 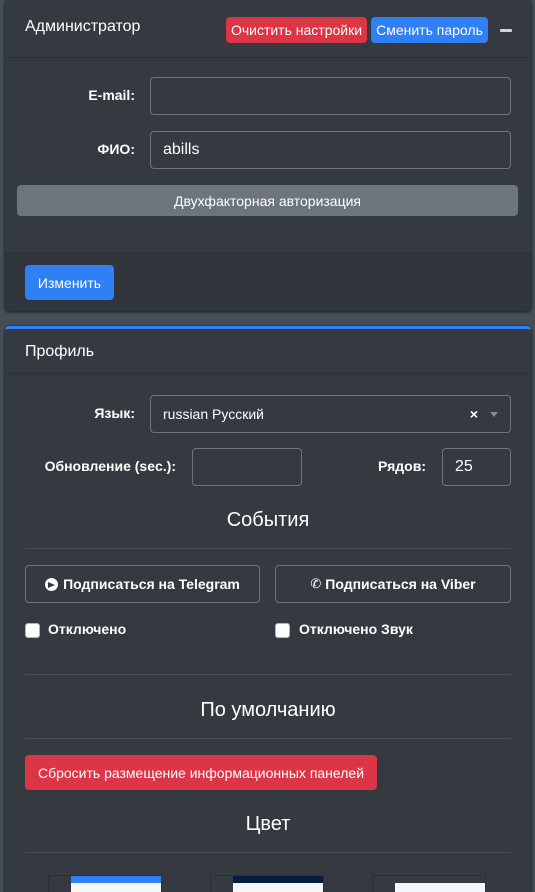 I want to click on refresh-field, so click(x=247, y=467).